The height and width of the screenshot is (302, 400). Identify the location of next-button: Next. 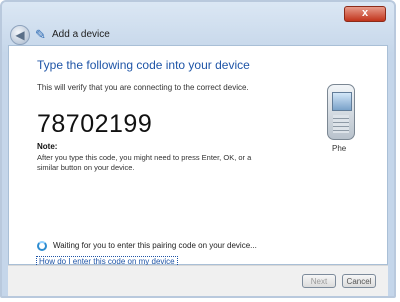
(319, 281).